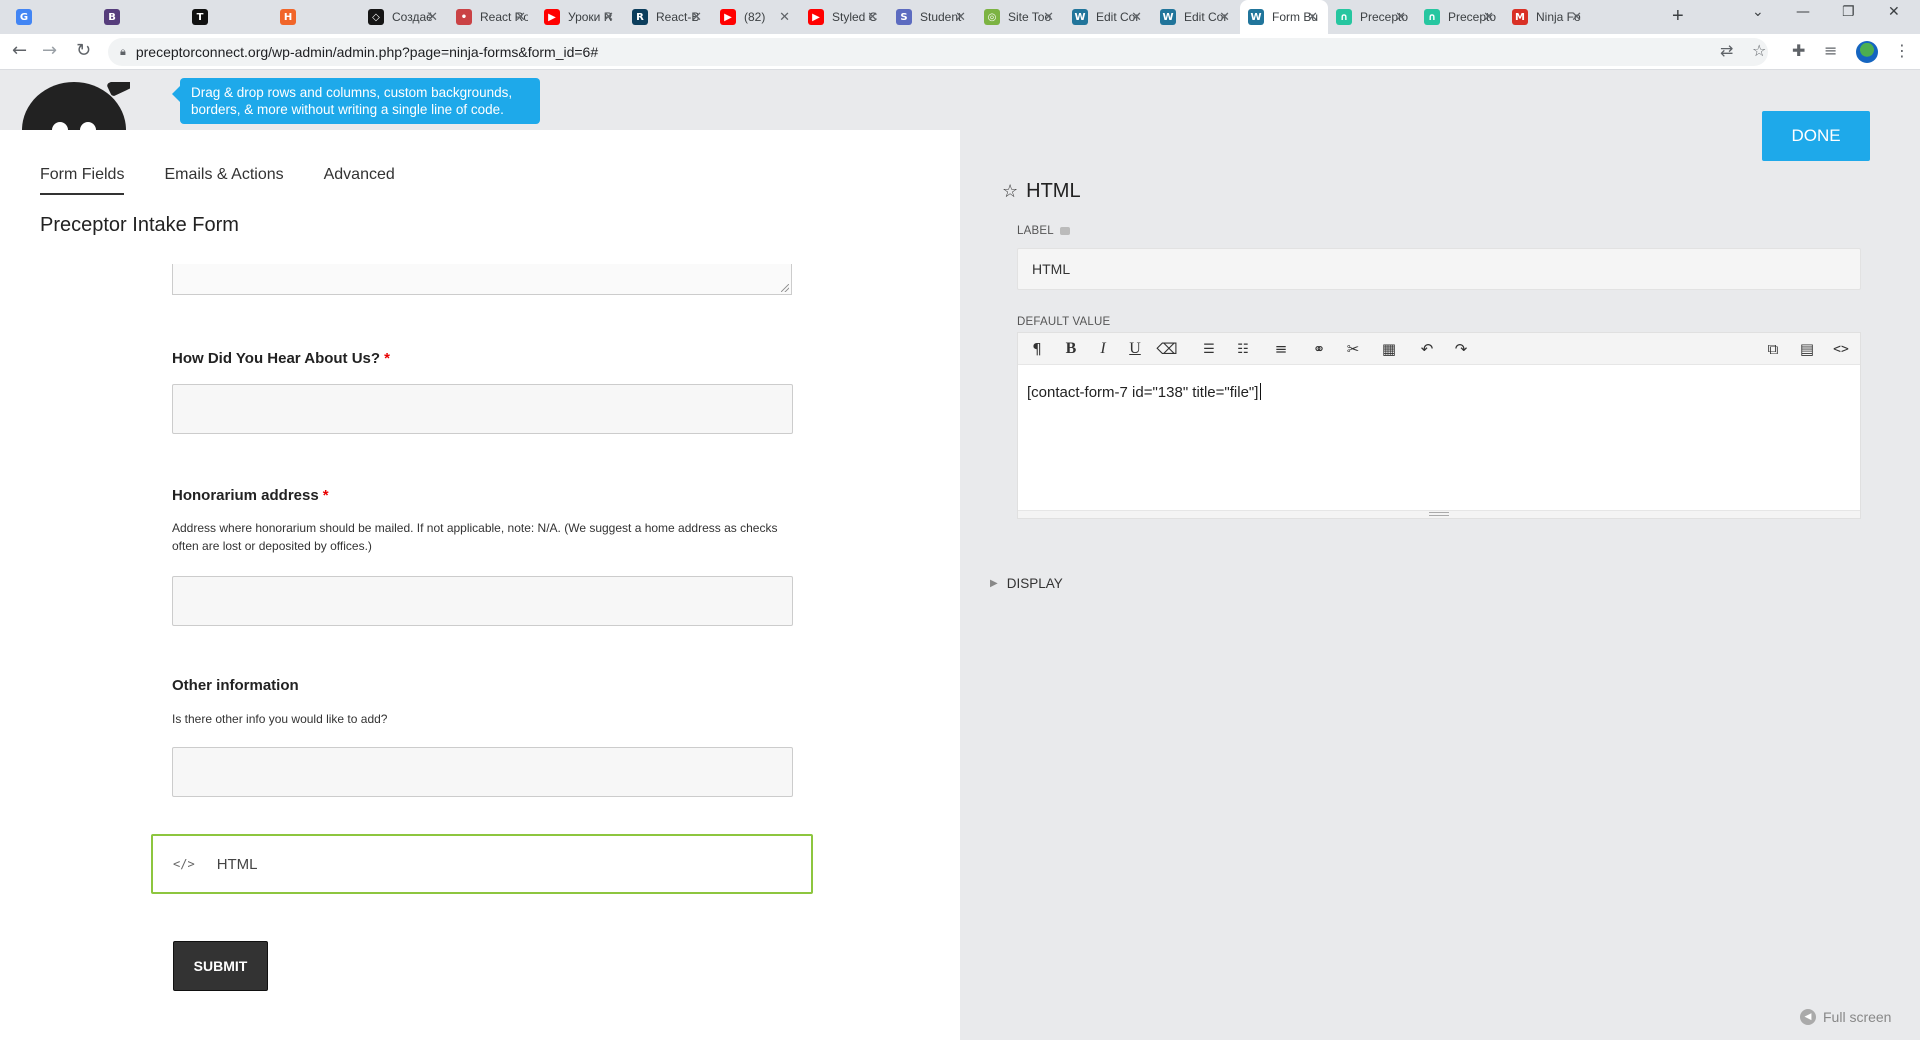 This screenshot has width=1920, height=1040. Describe the element at coordinates (1867, 52) in the screenshot. I see `profile-avatar` at that location.